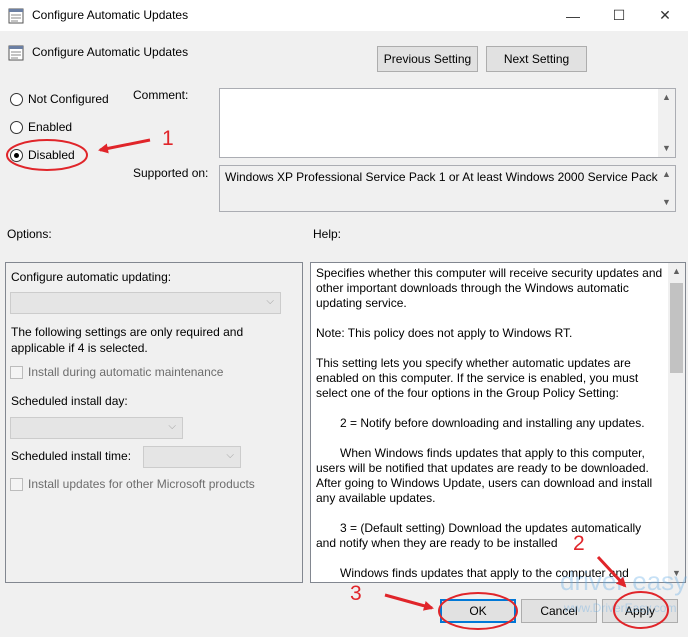 This screenshot has width=688, height=637. I want to click on watermark-text: driver easy, so click(623, 581).